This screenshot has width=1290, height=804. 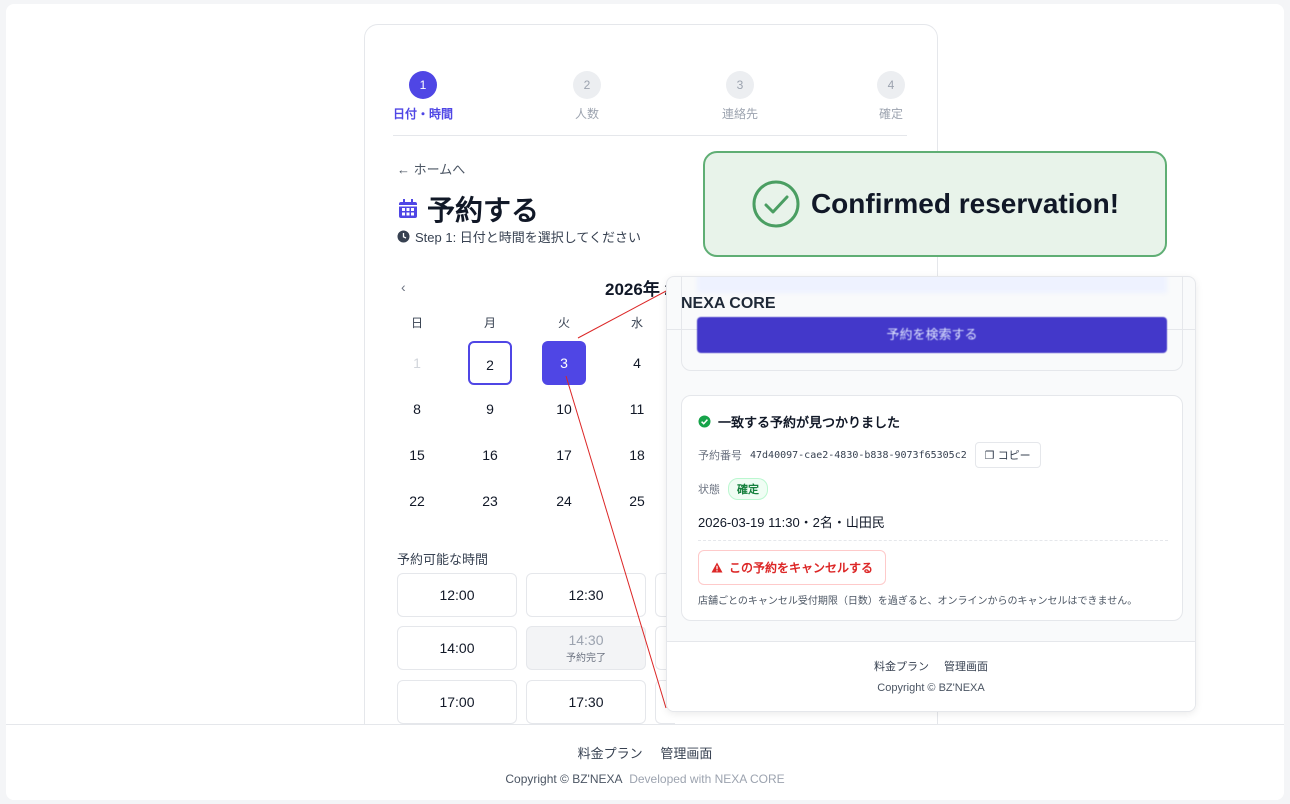 I want to click on time-slot: 17:30, so click(x=586, y=702).